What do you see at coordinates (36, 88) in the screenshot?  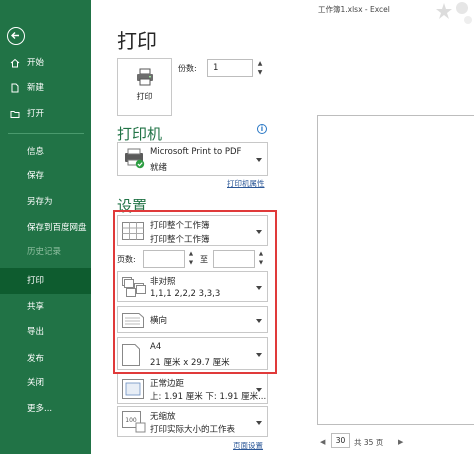 I see `nav-label-new: 新建` at bounding box center [36, 88].